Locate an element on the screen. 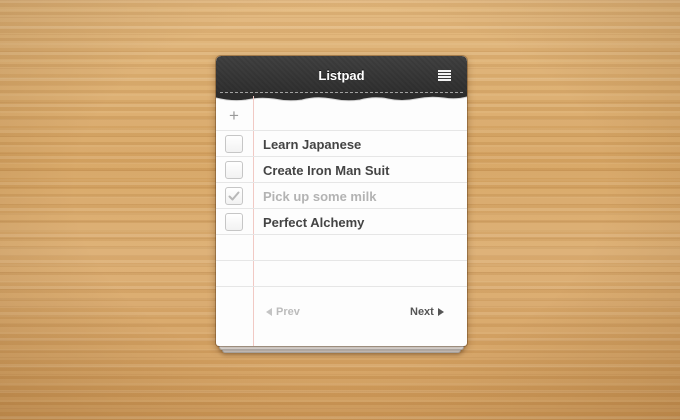 This screenshot has width=680, height=420. app-header: Listpad is located at coordinates (341, 76).